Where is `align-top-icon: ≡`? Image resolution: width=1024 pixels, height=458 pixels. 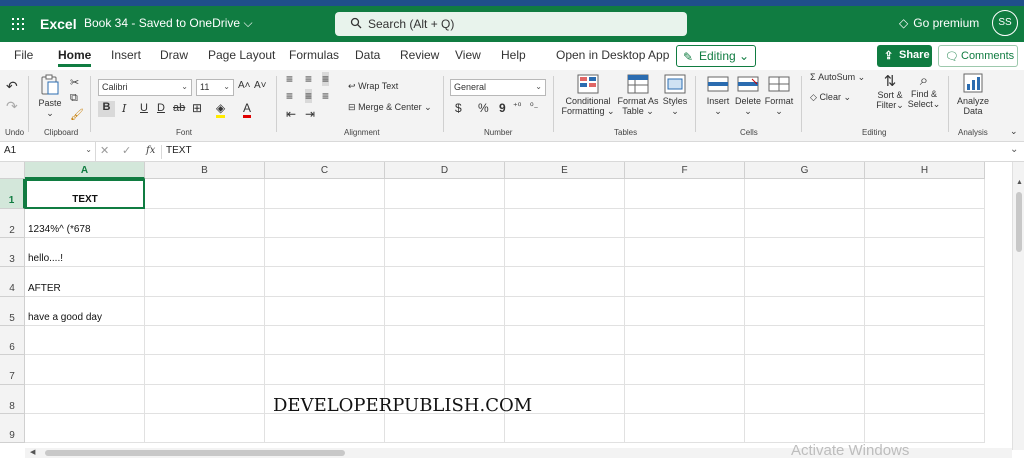 align-top-icon: ≡ is located at coordinates (289, 79).